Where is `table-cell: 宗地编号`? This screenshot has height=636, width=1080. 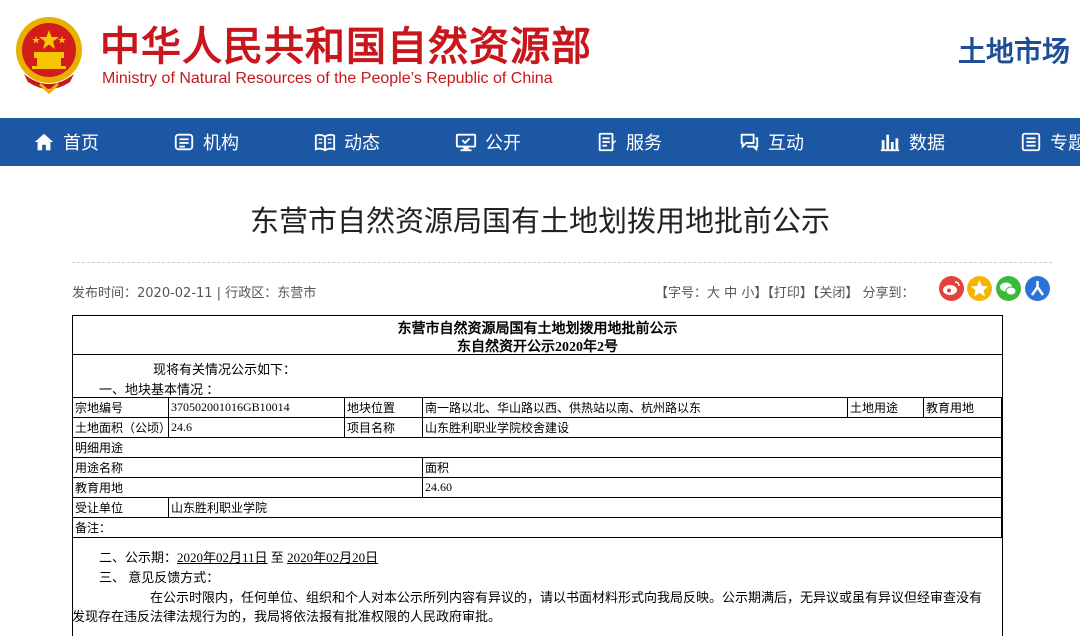
table-cell: 宗地编号 is located at coordinates (120, 407).